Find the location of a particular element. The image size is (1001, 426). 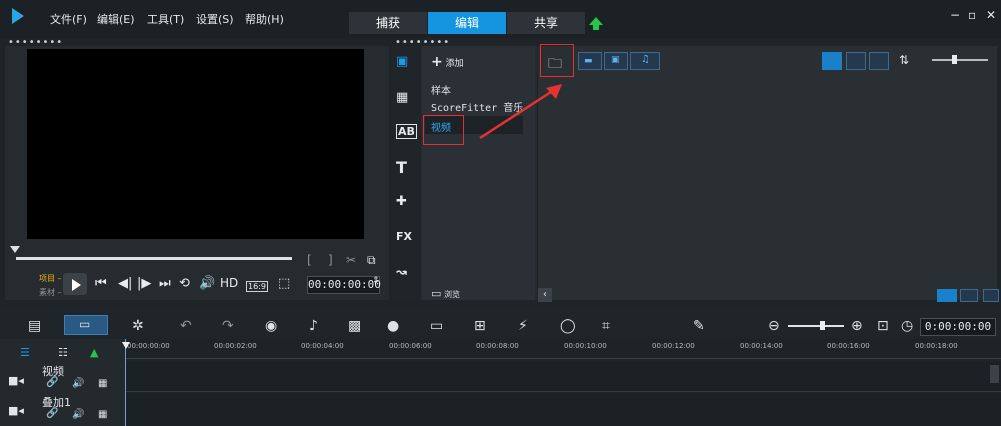

menu-help: 帮助(H) is located at coordinates (264, 19).